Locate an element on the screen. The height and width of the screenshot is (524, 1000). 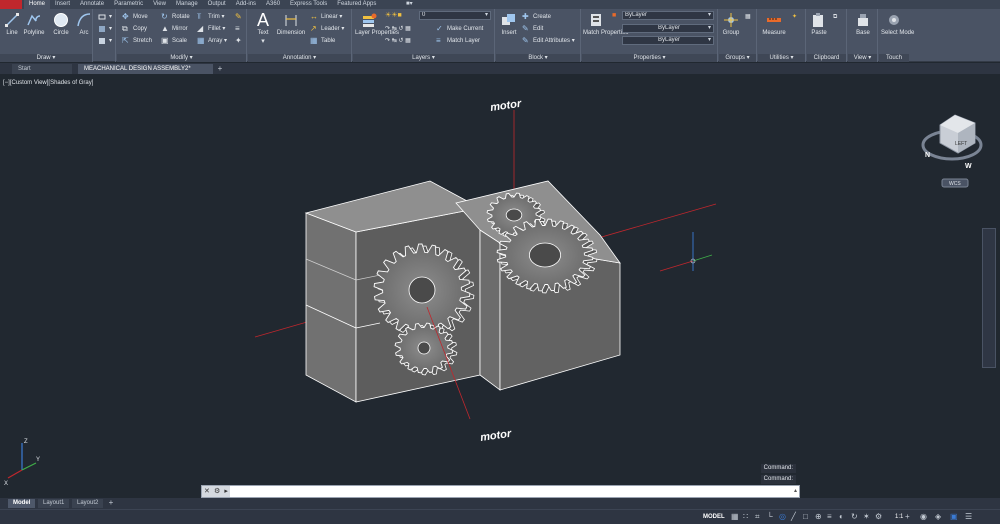
properties-panel-title: Properties ▾ is located at coordinates (649, 58).